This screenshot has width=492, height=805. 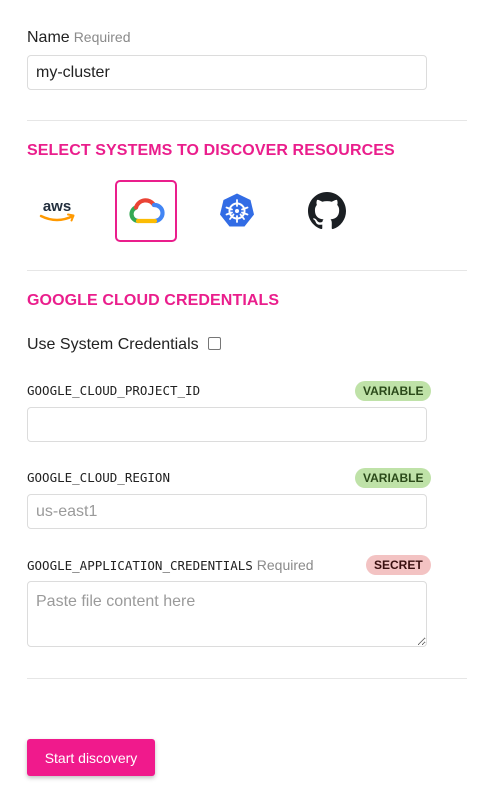 What do you see at coordinates (211, 150) in the screenshot?
I see `systems-section-title: SELECT SYSTEMS TO DISCOVER RESOURCES` at bounding box center [211, 150].